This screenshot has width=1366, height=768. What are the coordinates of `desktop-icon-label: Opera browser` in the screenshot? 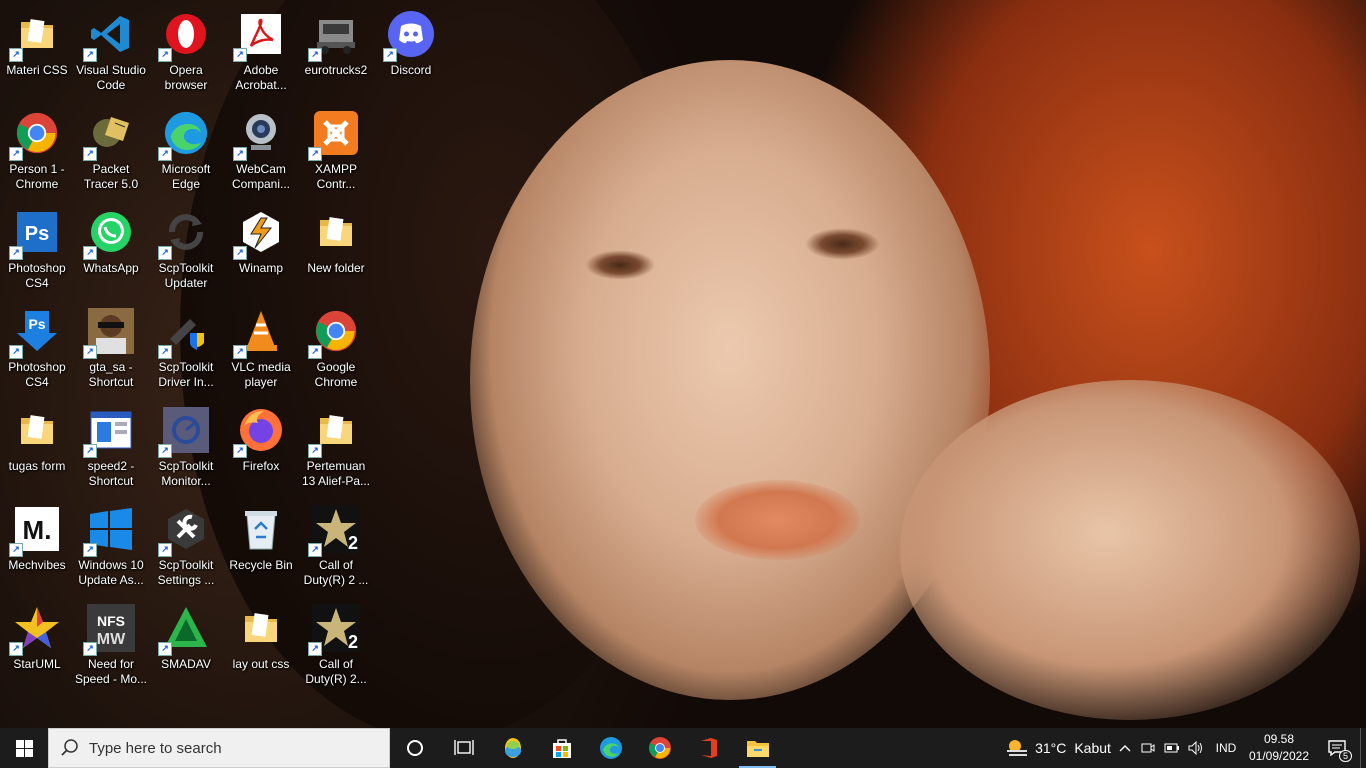 It's located at (186, 77).